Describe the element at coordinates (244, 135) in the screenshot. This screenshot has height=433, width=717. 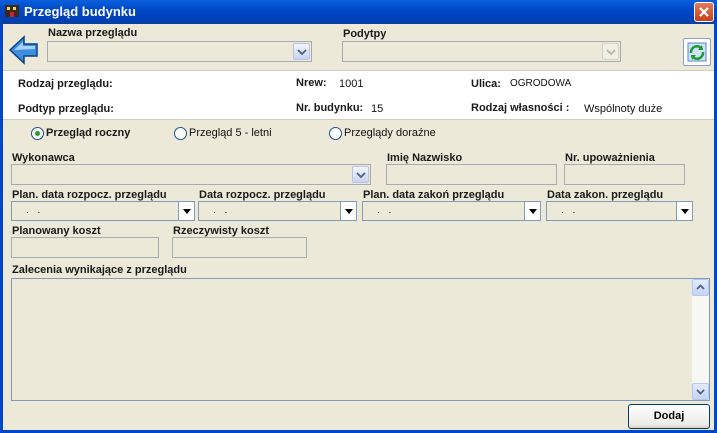
I see `radio-przeglad-5-letni: Przegląd 5 - letni` at that location.